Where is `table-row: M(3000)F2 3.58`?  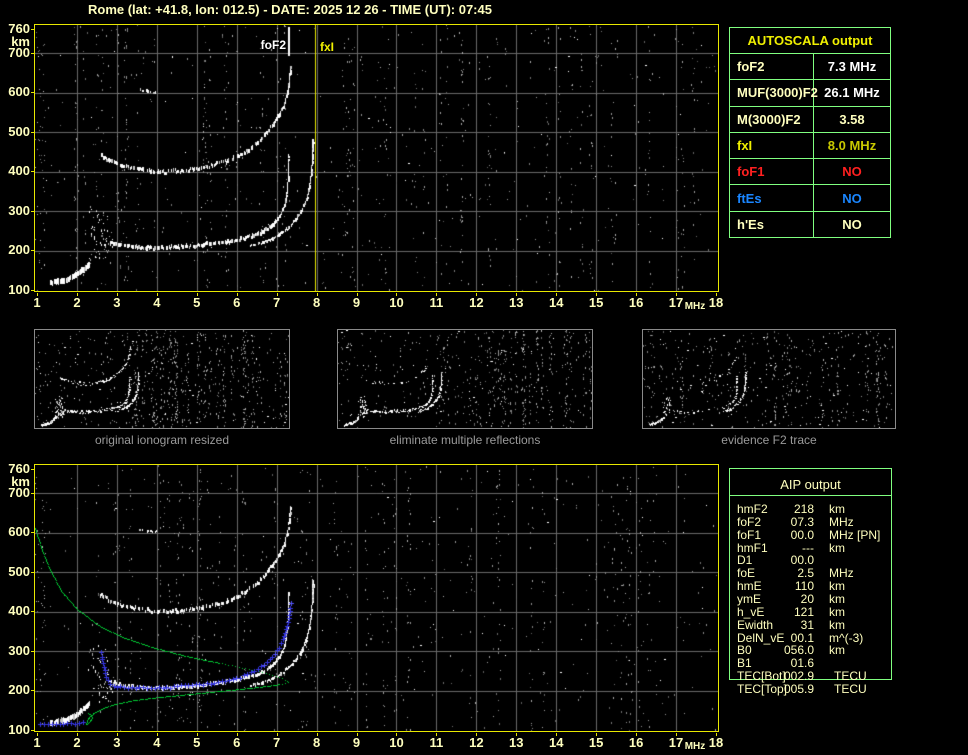
table-row: M(3000)F2 3.58 is located at coordinates (810, 119).